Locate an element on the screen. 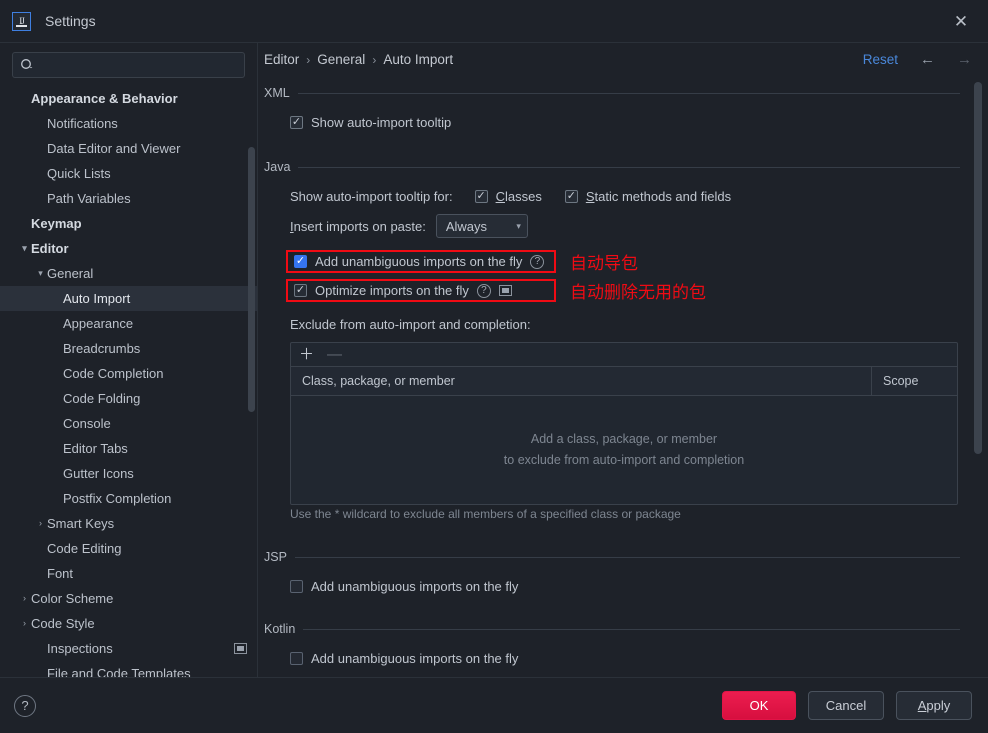 This screenshot has width=988, height=733. cancel-button: Cancel is located at coordinates (846, 705).